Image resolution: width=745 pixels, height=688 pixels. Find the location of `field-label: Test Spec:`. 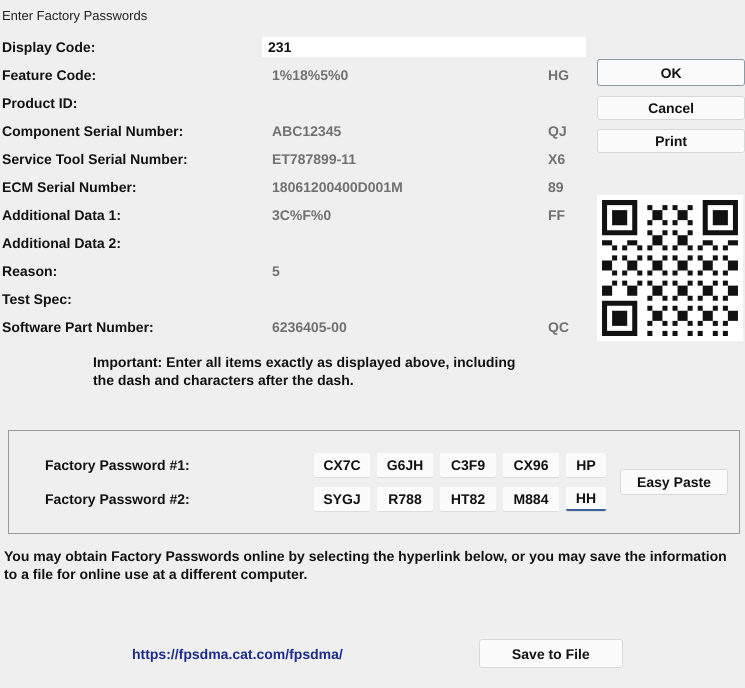

field-label: Test Spec: is located at coordinates (37, 299).